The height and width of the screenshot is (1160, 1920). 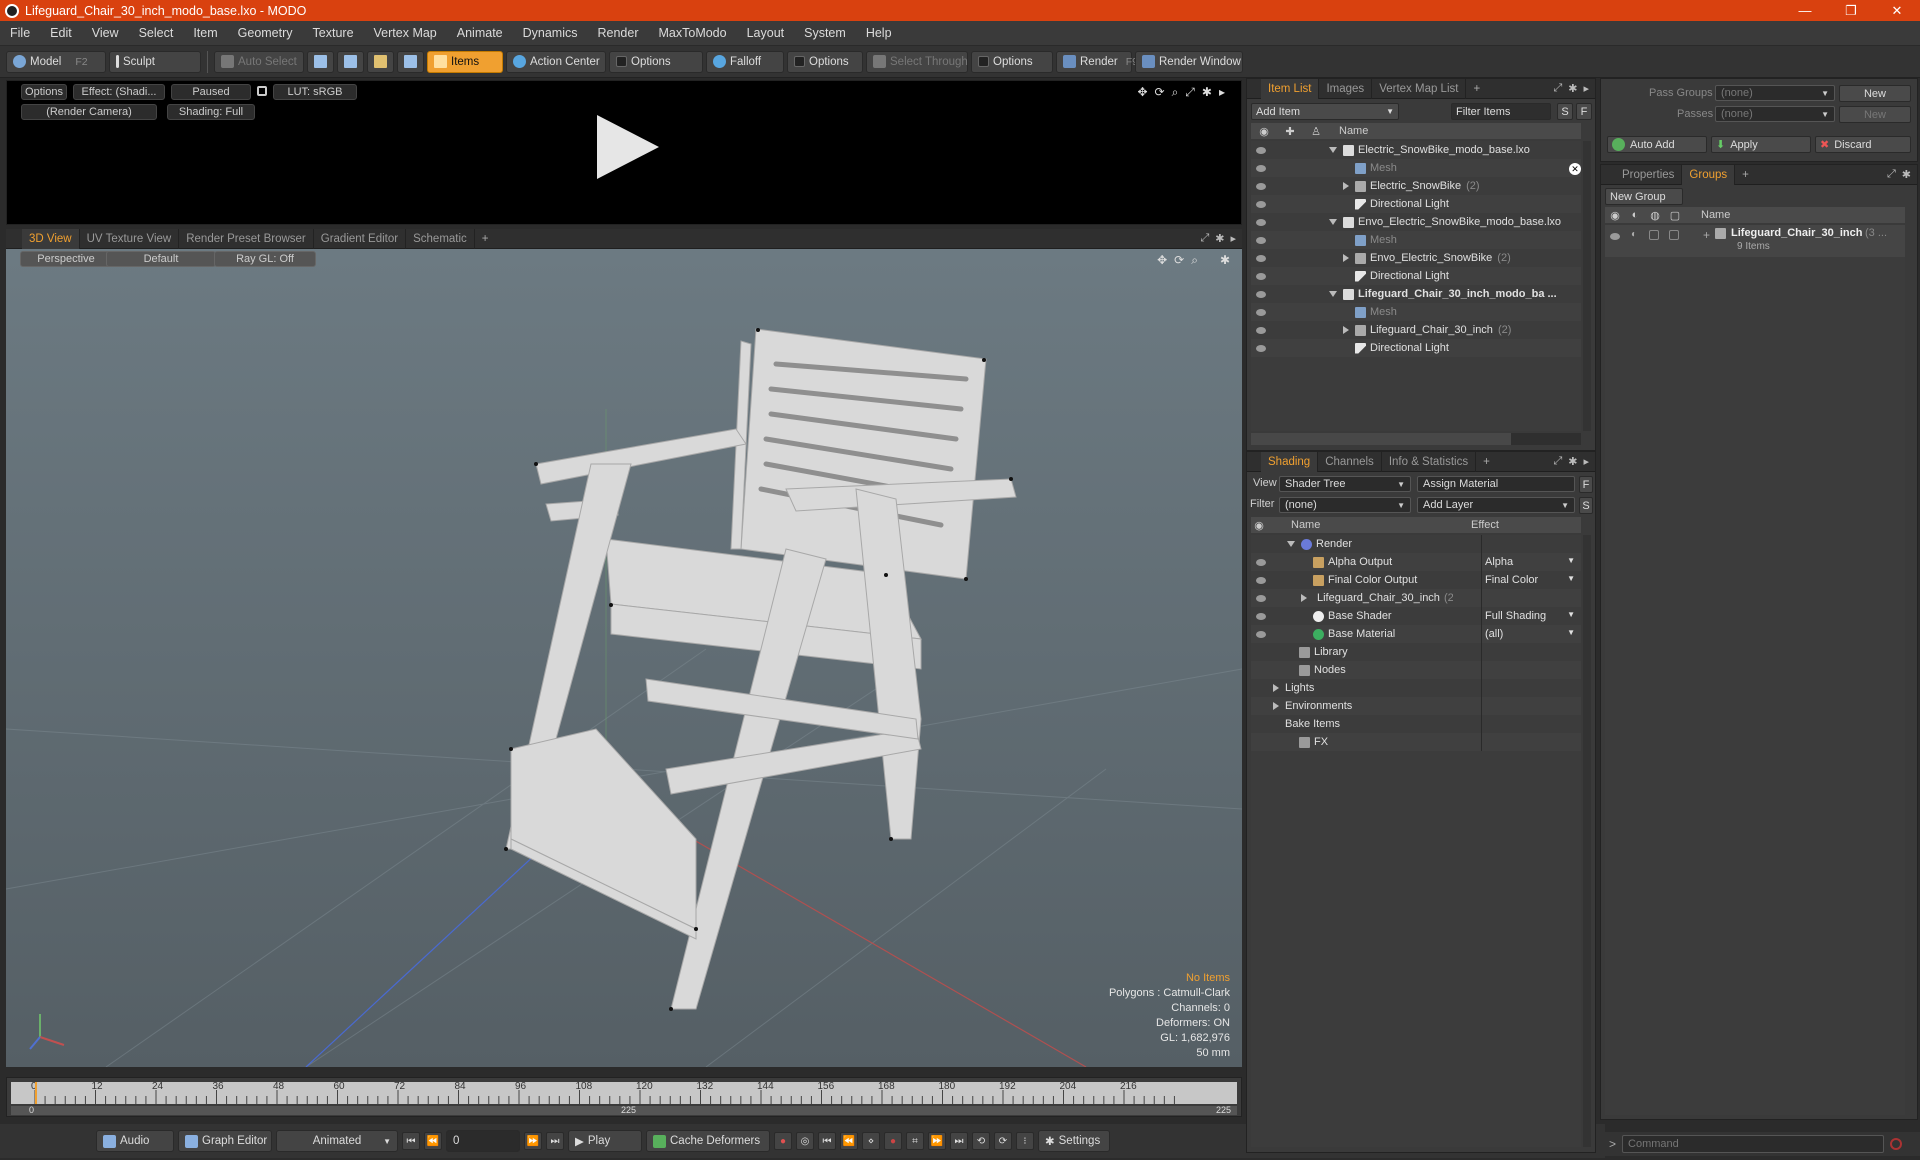 What do you see at coordinates (465, 61) in the screenshot?
I see `items-mode-button: Items` at bounding box center [465, 61].